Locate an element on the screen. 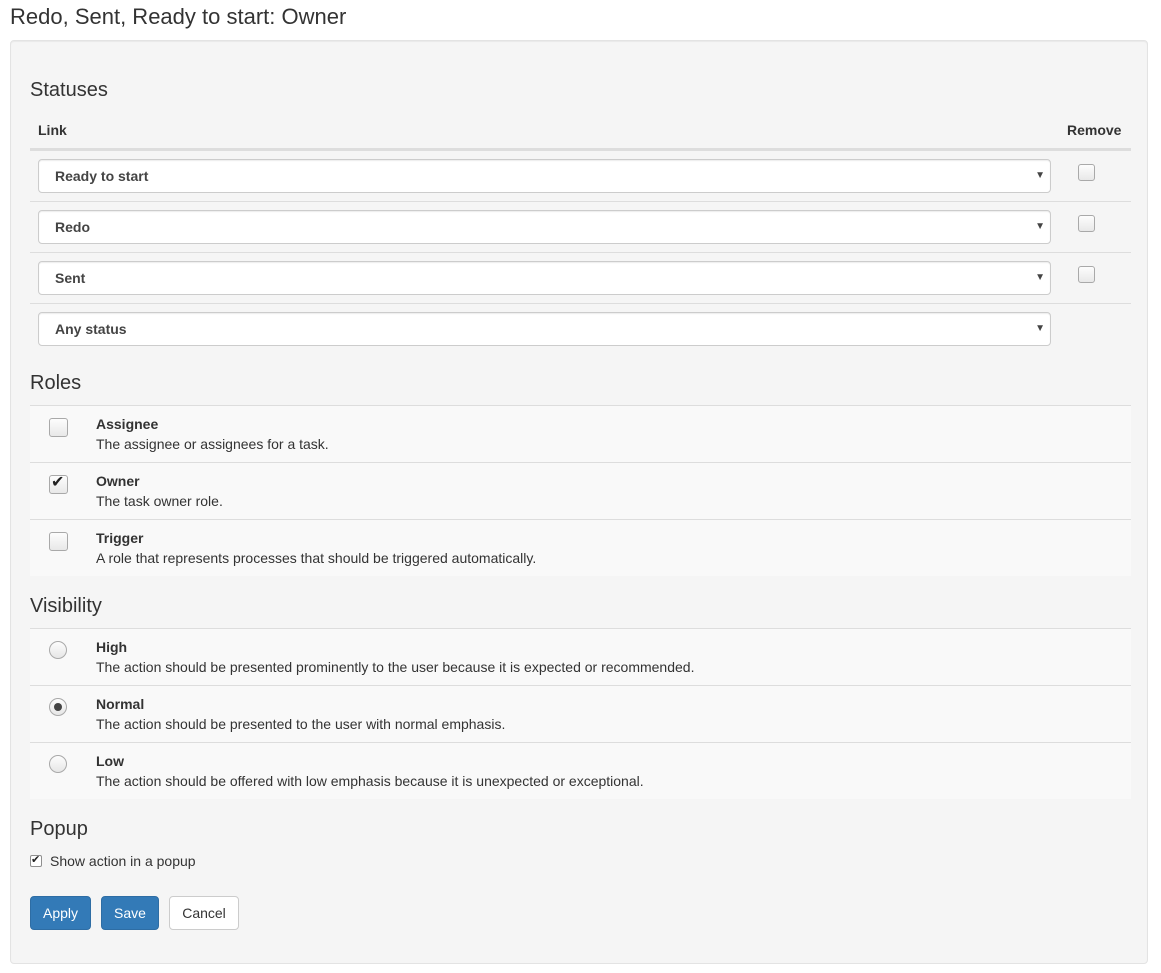  visibility-radio-normal is located at coordinates (58, 707).